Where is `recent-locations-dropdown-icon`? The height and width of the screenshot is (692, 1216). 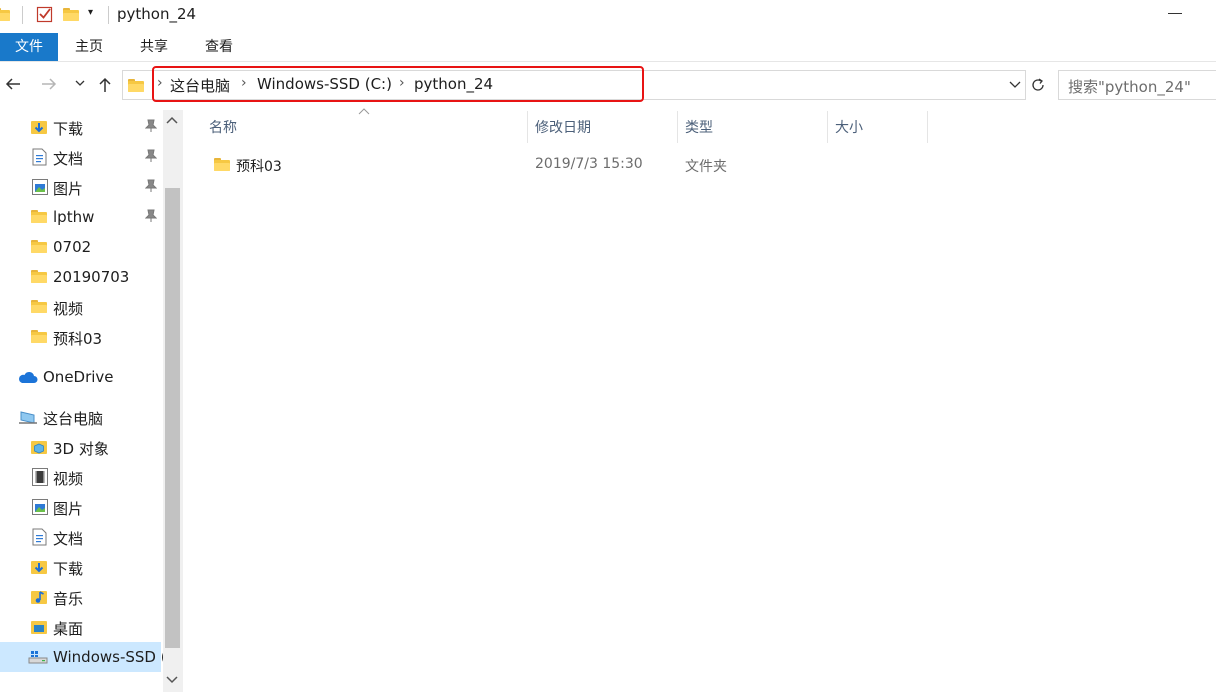 recent-locations-dropdown-icon is located at coordinates (80, 83).